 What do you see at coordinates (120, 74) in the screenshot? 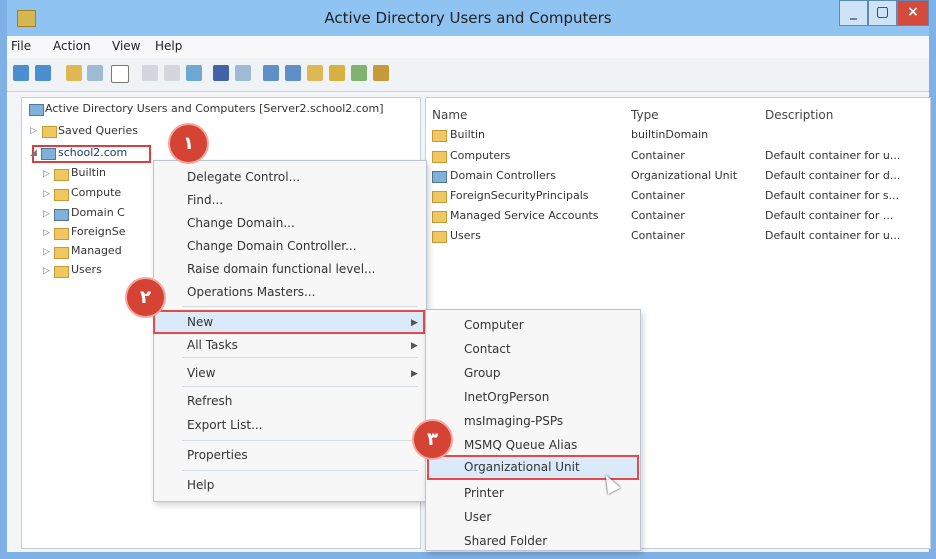
I see `new-window-icon` at bounding box center [120, 74].